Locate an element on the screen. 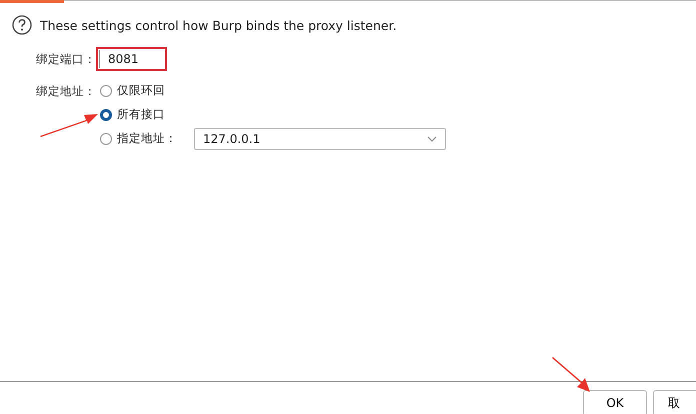 The height and width of the screenshot is (414, 696). help-text: These settings control how Burp binds the proxy listener. is located at coordinates (218, 25).